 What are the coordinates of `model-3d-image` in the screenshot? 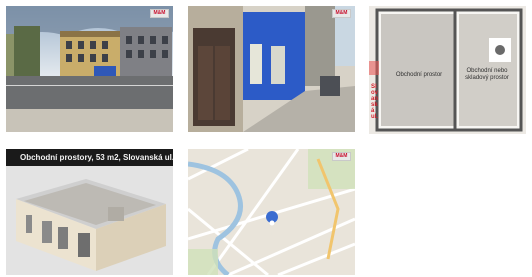 It's located at (89, 212).